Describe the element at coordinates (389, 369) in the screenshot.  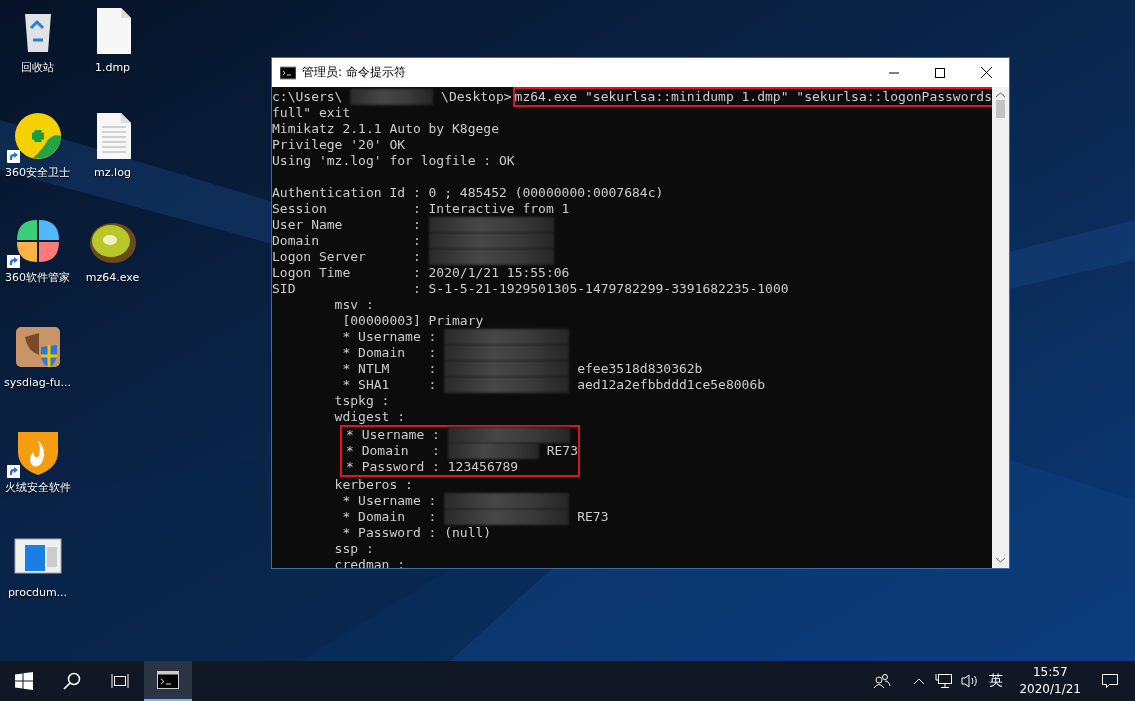
I see `console-text: * NTLM :` at that location.